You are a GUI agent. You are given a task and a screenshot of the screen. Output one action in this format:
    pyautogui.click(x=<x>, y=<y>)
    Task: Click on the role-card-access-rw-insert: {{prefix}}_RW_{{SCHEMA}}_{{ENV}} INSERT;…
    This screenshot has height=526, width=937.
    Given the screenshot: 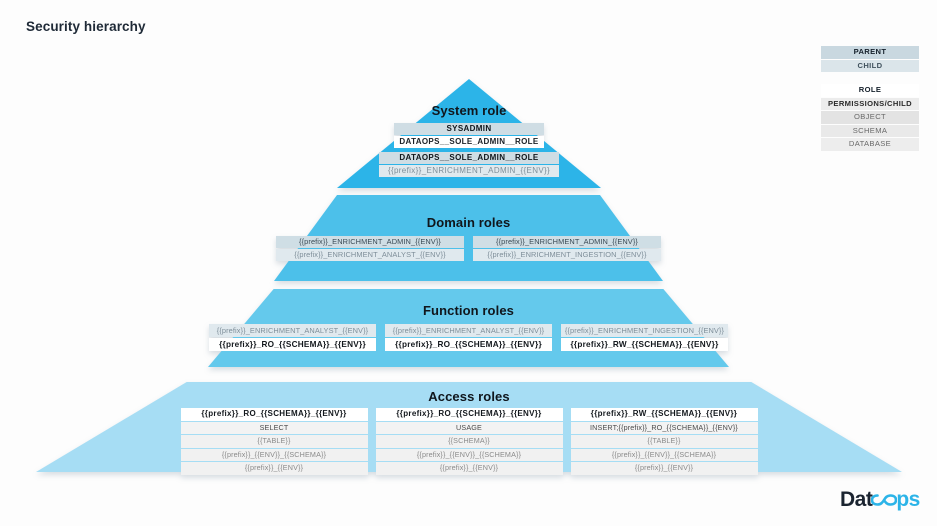 What is the action you would take?
    pyautogui.click(x=664, y=442)
    